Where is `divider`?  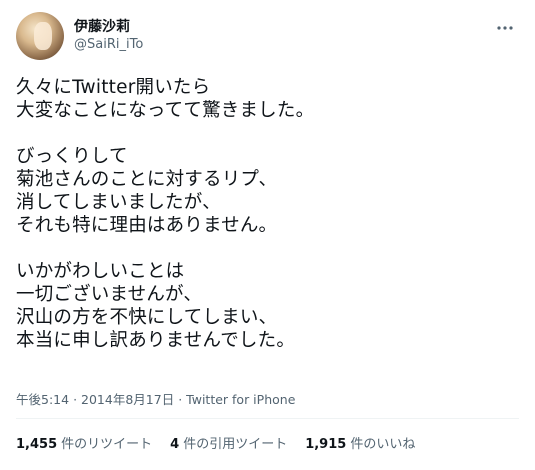 divider is located at coordinates (267, 418).